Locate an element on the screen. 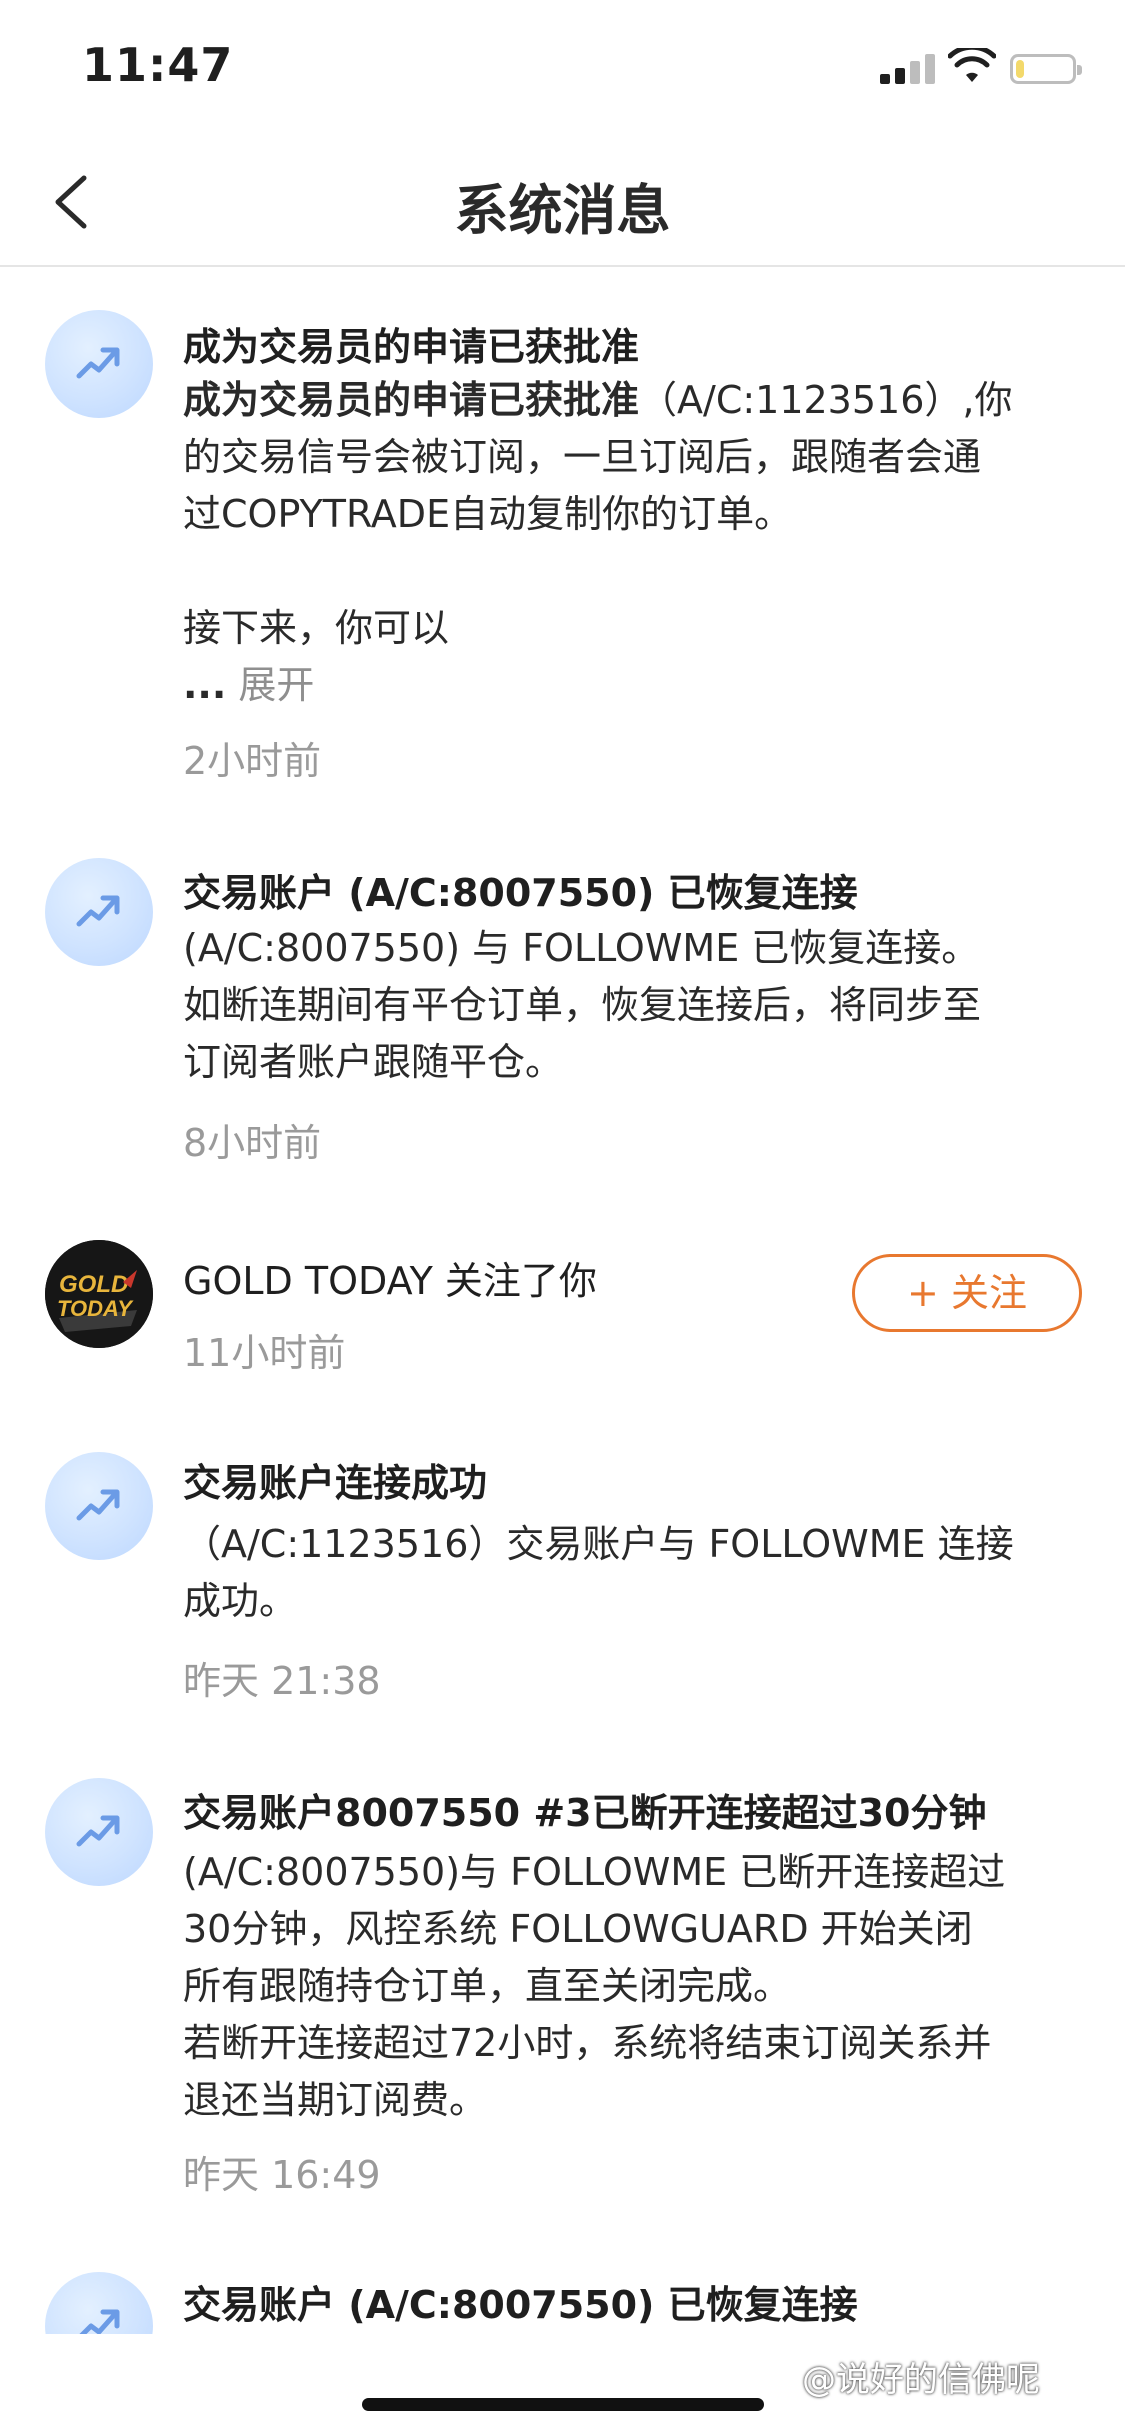 The image size is (1125, 2436). message-title: 成为交易员的申请已获批准 is located at coordinates (411, 347).